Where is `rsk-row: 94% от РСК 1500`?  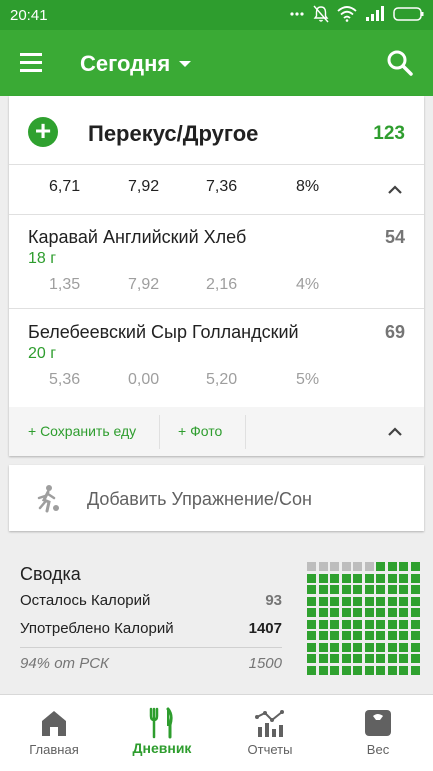 rsk-row: 94% от РСК 1500 is located at coordinates (151, 663).